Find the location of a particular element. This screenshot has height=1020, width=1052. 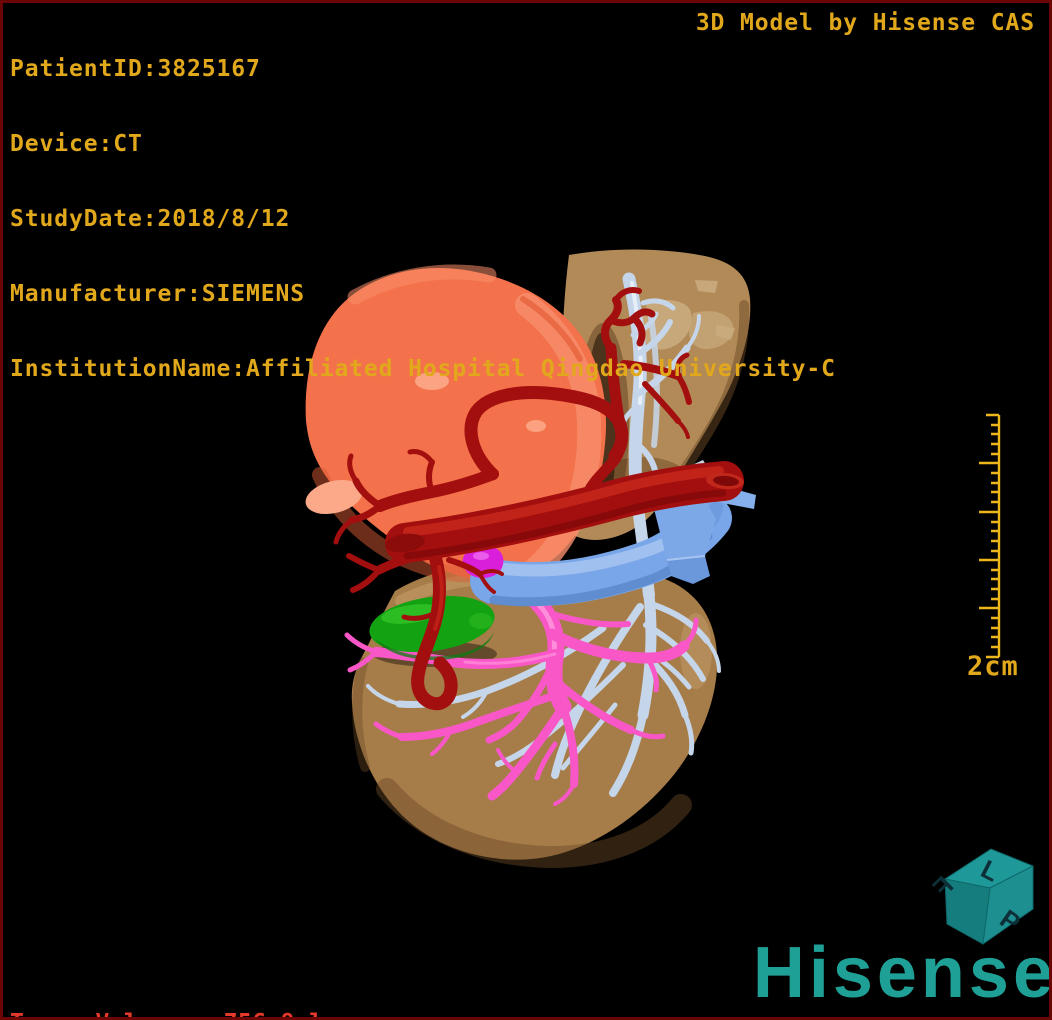

brand-caption: 3D Model by Hisense CAS is located at coordinates (865, 23).